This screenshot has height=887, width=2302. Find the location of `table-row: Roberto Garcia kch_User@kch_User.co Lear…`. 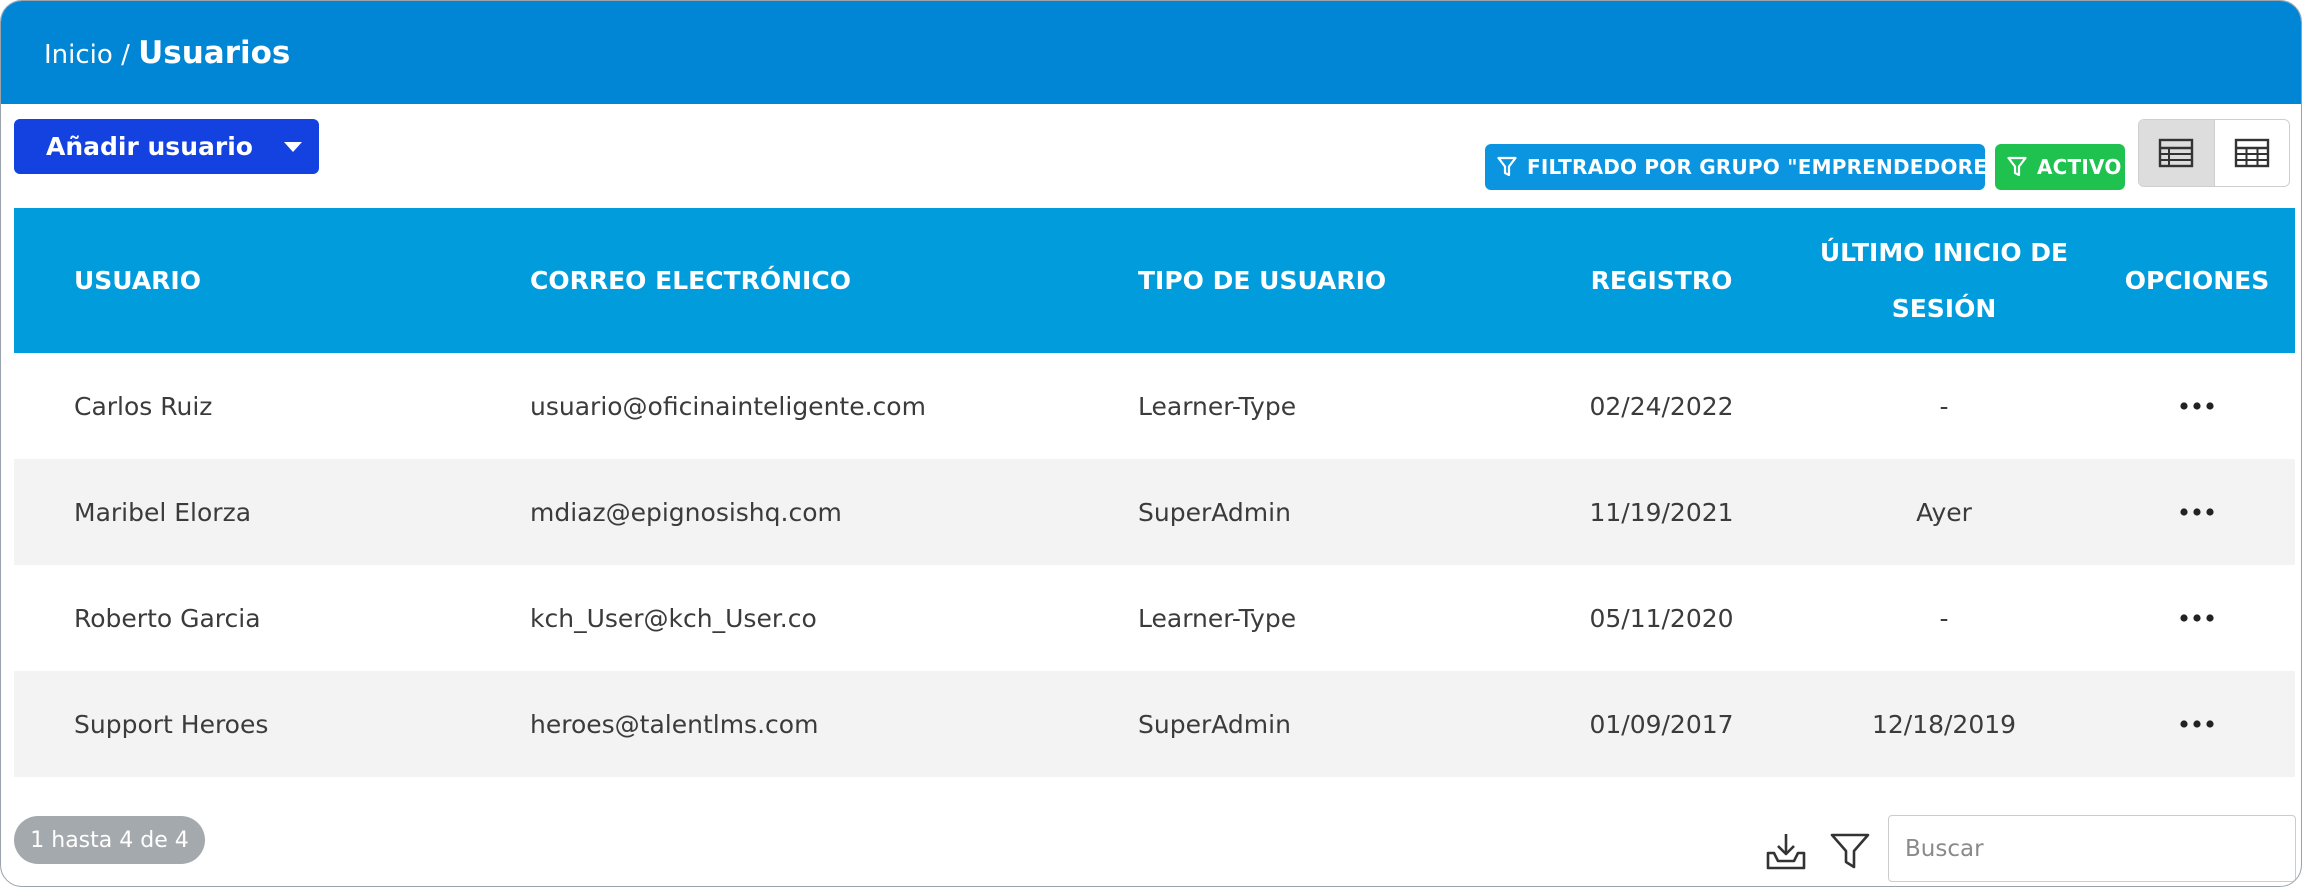

table-row: Roberto Garcia kch_User@kch_User.co Lear… is located at coordinates (1154, 618).